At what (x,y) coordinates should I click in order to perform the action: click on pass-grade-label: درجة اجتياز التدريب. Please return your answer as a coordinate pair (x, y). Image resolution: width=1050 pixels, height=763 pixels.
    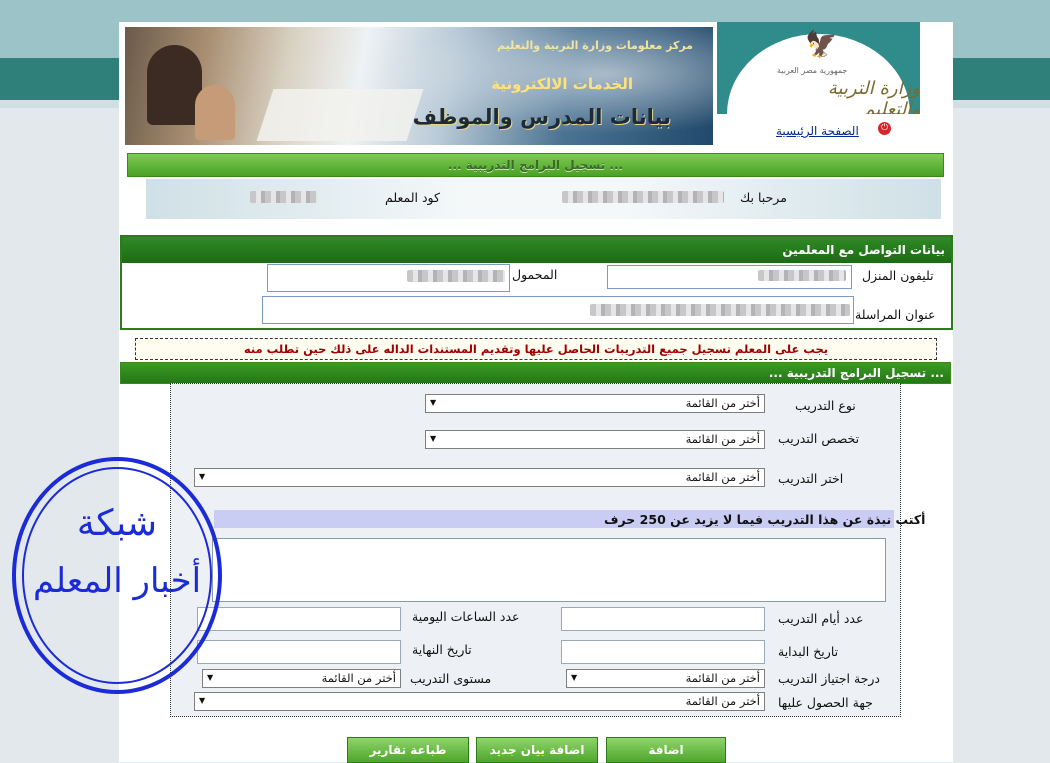
    Looking at the image, I should click on (829, 678).